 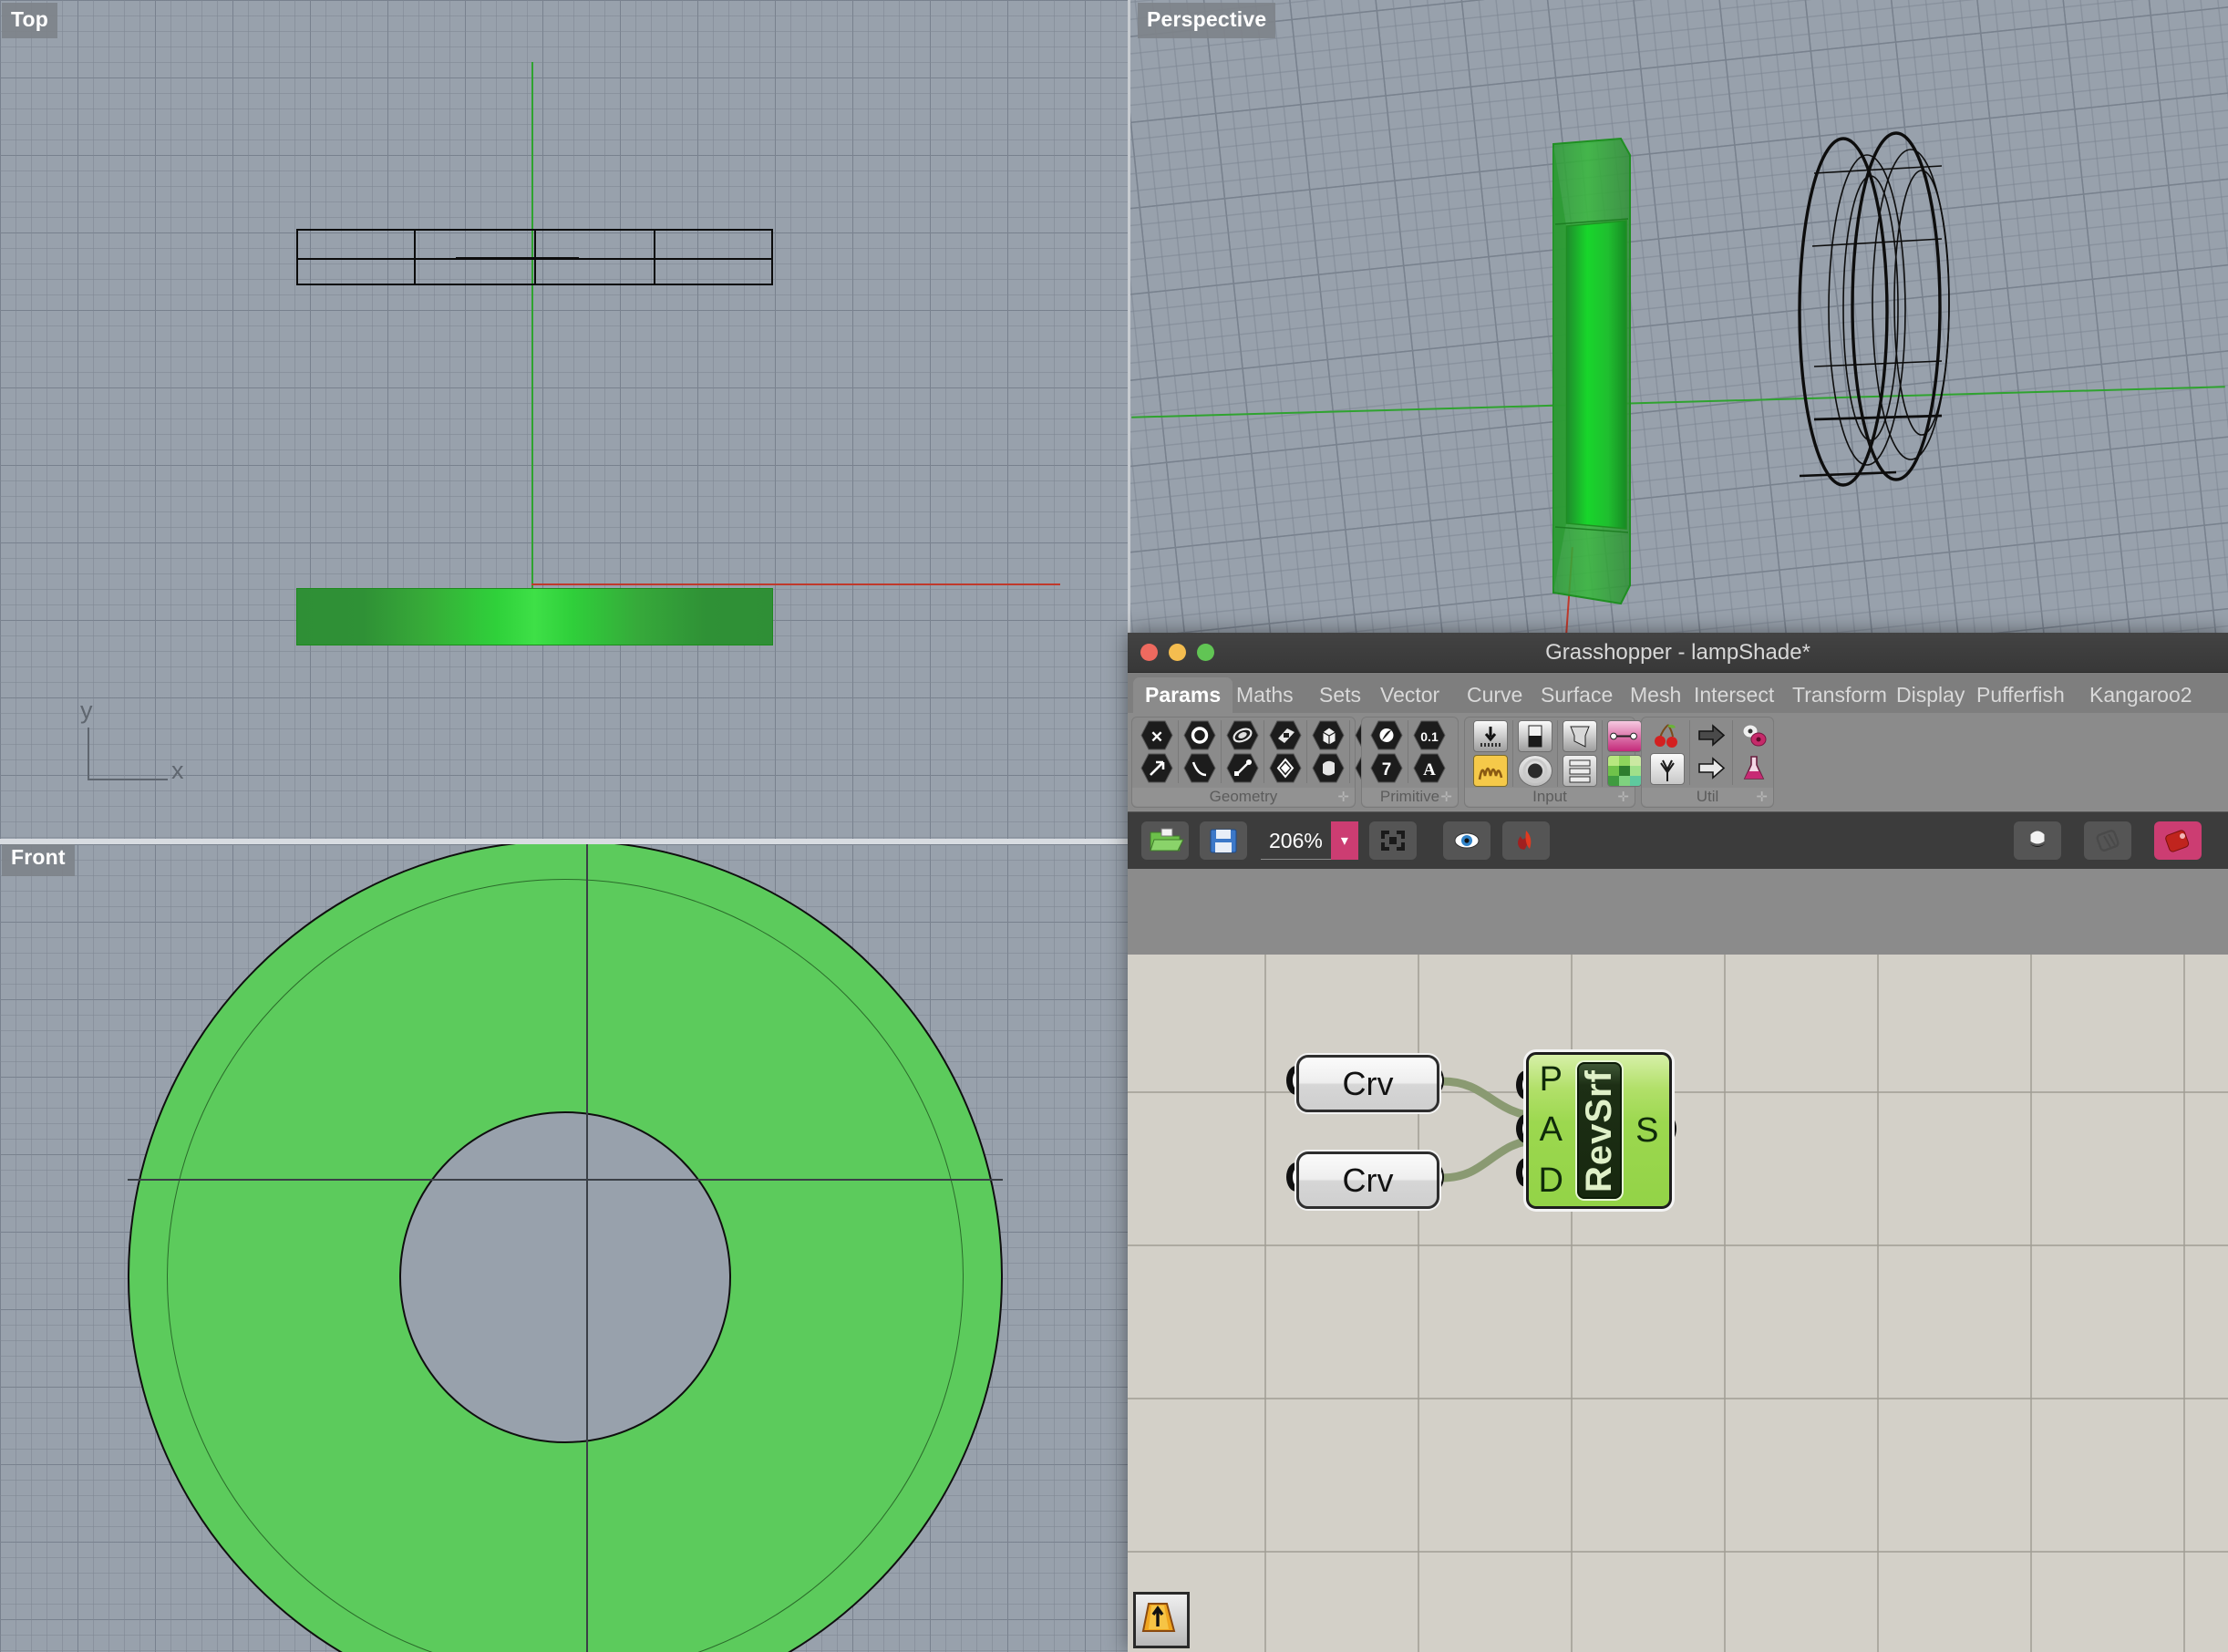 I want to click on zoom-level-value: 206%, so click(x=1296, y=840).